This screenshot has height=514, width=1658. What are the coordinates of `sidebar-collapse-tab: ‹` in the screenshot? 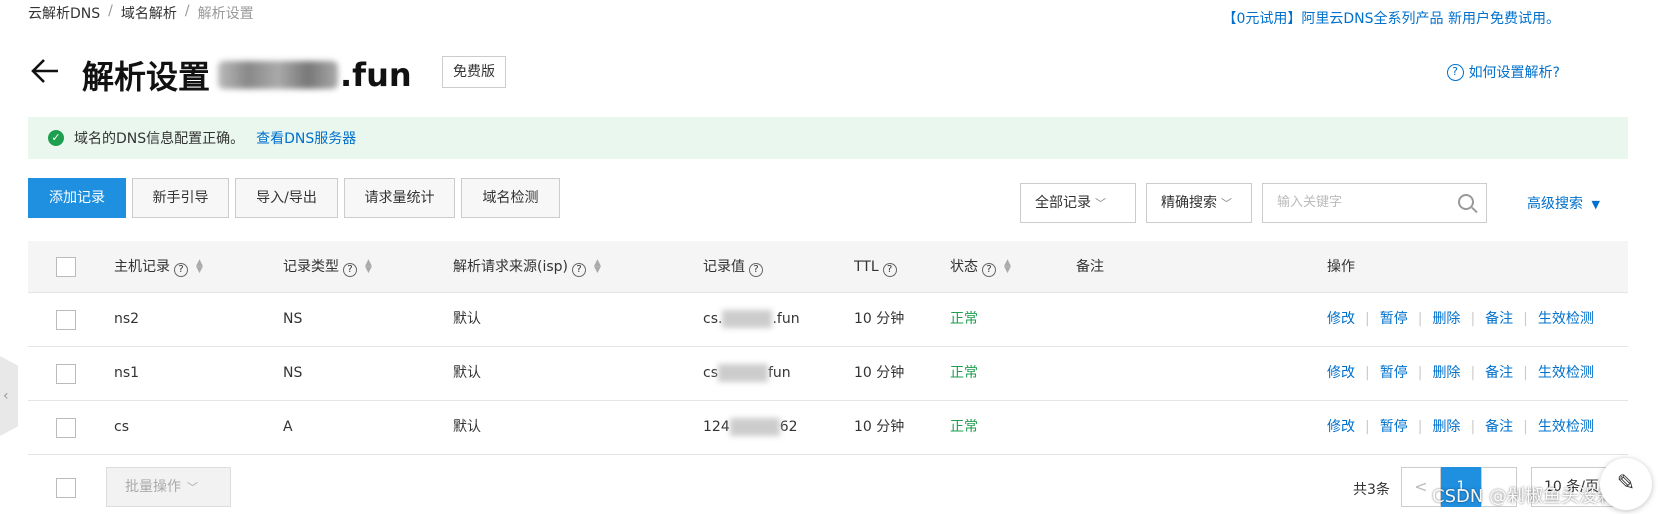 It's located at (9, 396).